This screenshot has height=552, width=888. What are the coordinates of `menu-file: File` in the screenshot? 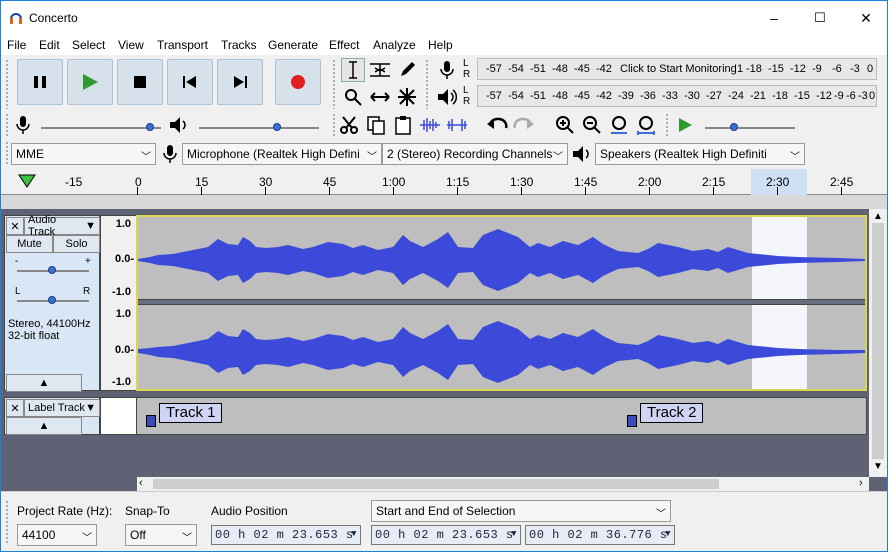 It's located at (16, 45).